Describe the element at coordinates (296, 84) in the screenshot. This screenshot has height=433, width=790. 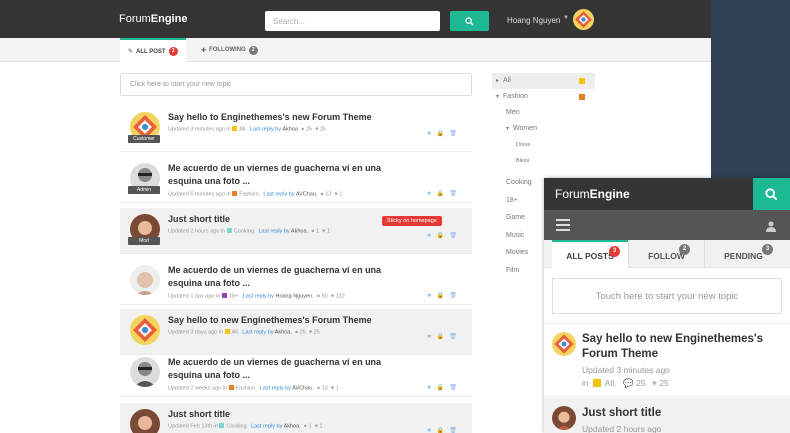
I see `new-topic-input: Click here to start your new topic` at that location.